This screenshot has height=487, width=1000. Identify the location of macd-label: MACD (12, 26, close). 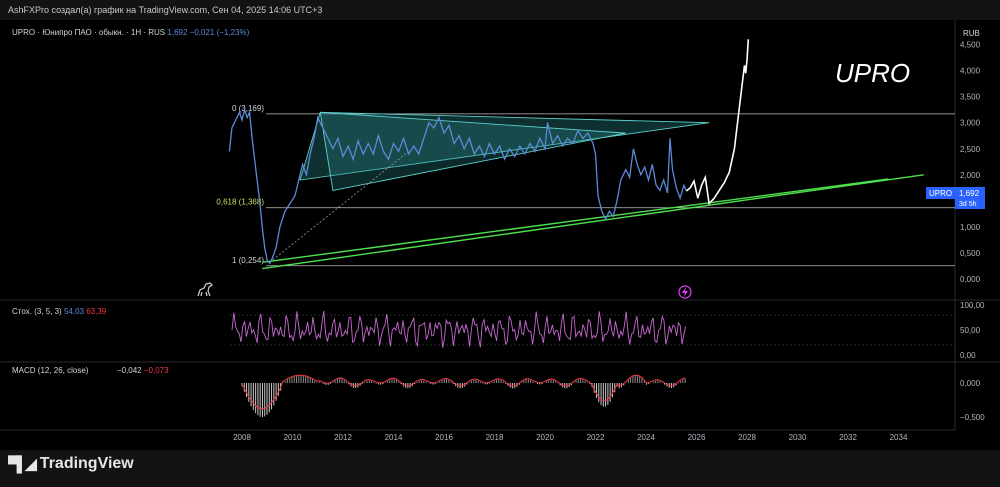
(50, 370).